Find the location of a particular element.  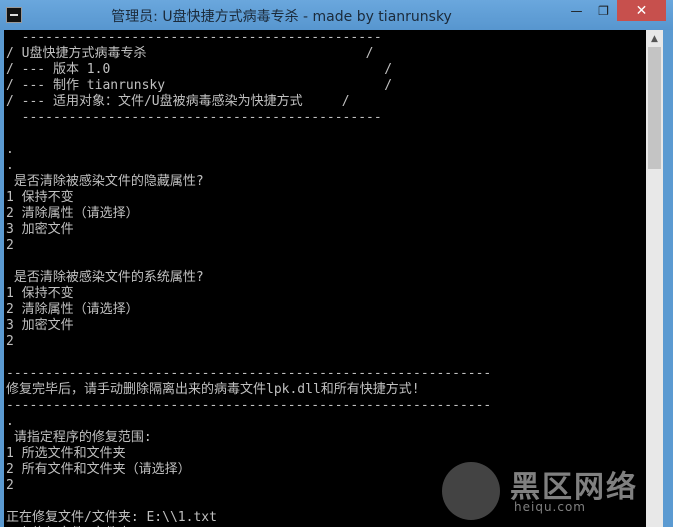

mushroom-logo-icon is located at coordinates (471, 491).